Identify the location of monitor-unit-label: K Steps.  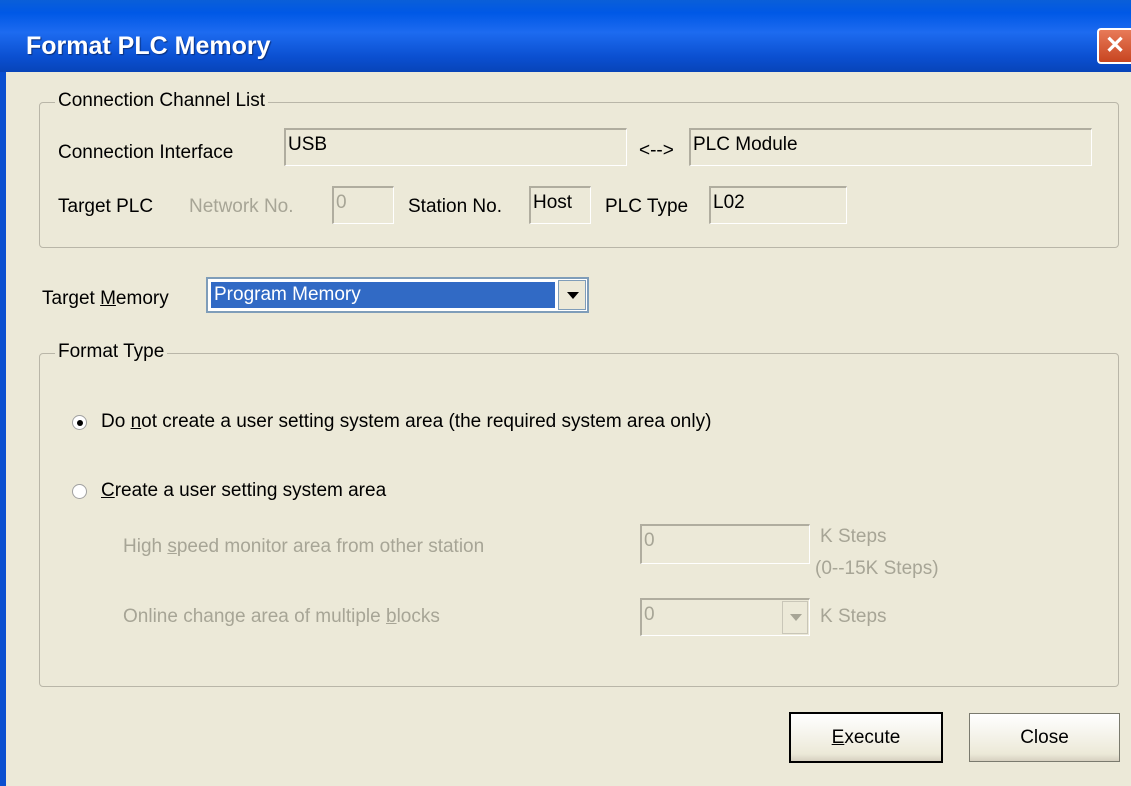
(853, 536).